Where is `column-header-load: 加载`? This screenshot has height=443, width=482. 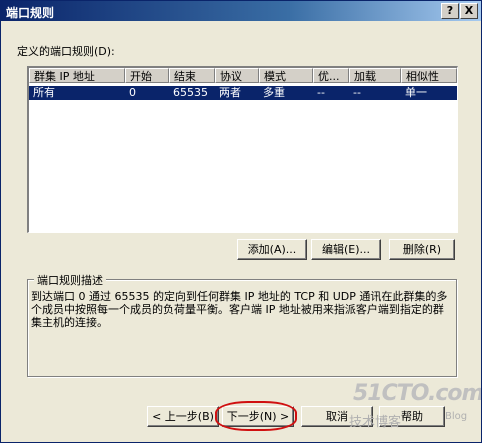 column-header-load: 加载 is located at coordinates (375, 75).